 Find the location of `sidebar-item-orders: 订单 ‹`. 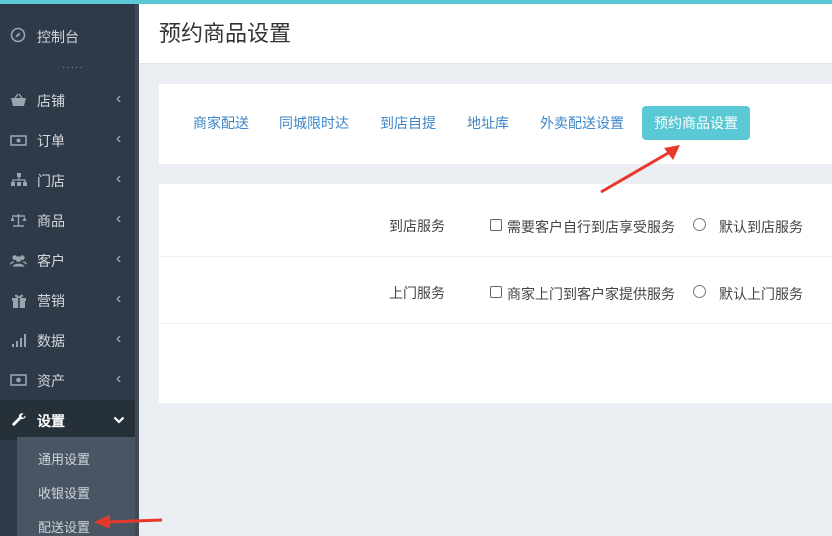

sidebar-item-orders: 订单 ‹ is located at coordinates (67, 140).